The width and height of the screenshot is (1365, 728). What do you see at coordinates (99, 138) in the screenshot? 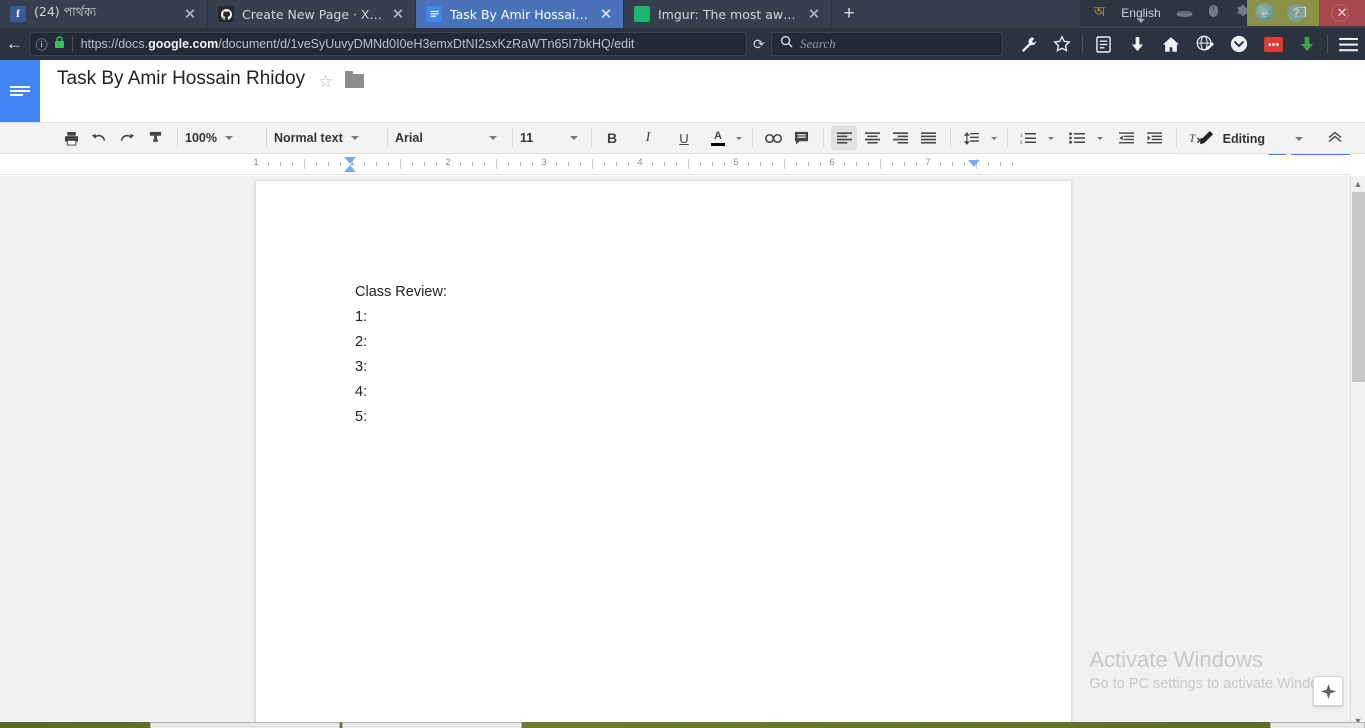
I see `undo-icon` at bounding box center [99, 138].